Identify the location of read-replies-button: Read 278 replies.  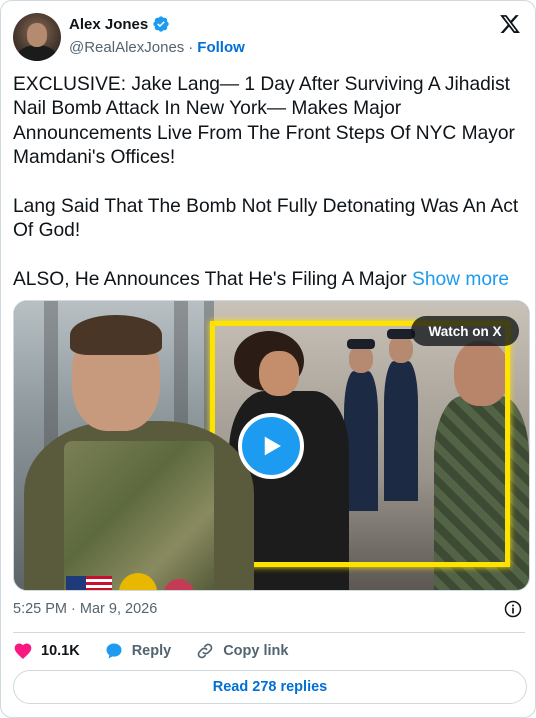
(270, 687).